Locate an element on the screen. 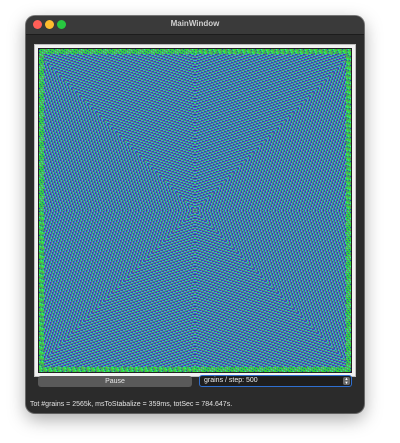 Image resolution: width=400 pixels, height=443 pixels. arrow-down-icon: ▼ is located at coordinates (347, 382).